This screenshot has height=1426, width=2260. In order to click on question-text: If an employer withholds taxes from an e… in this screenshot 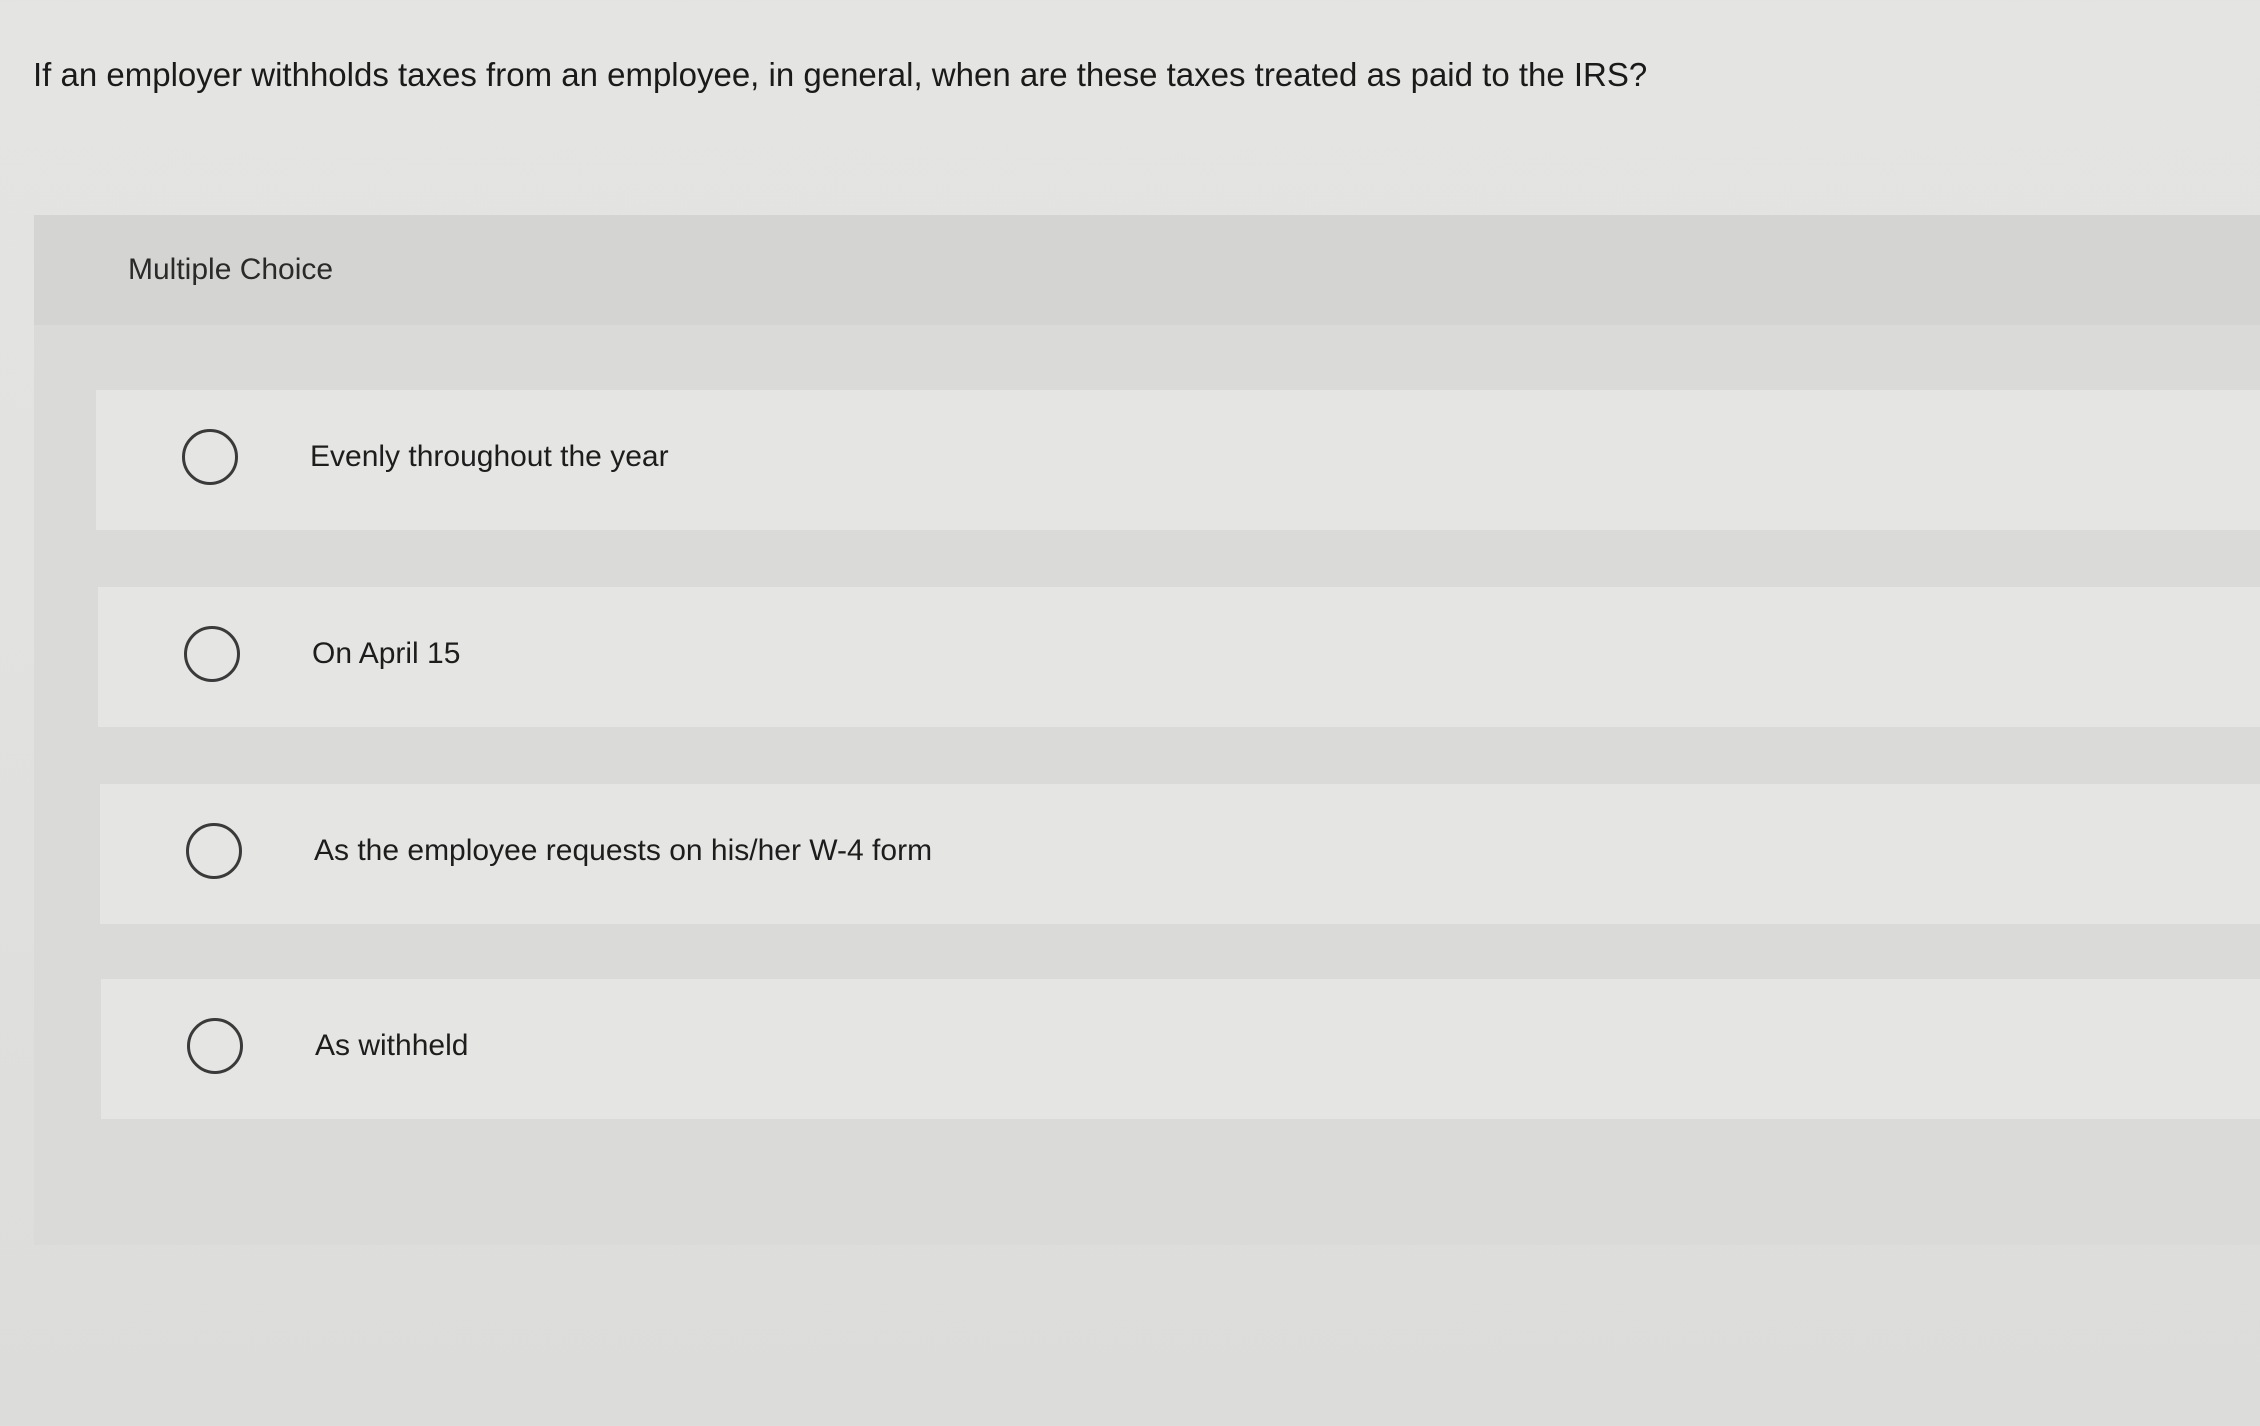, I will do `click(840, 74)`.